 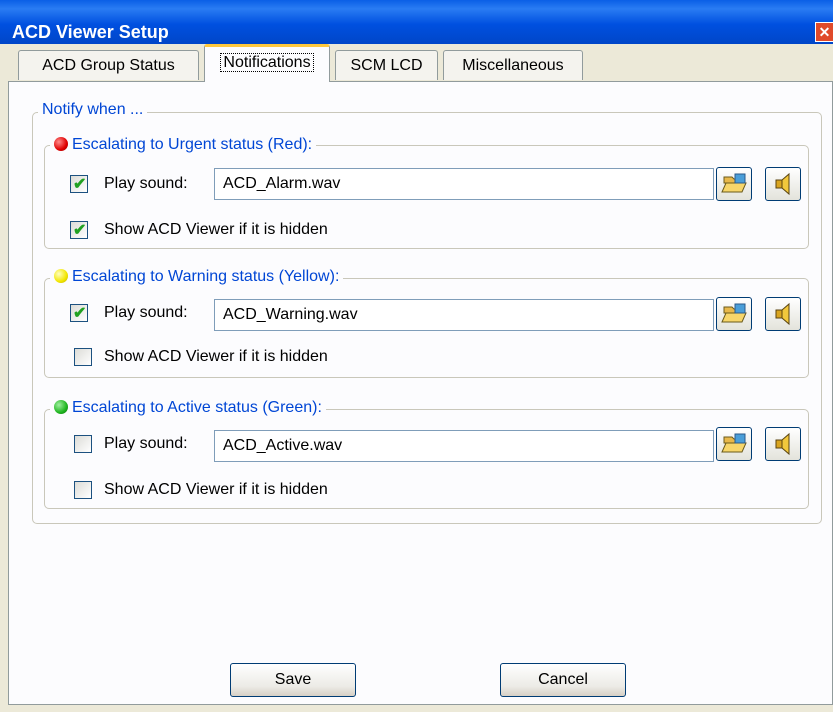 What do you see at coordinates (563, 680) in the screenshot?
I see `cancel-button: Cancel` at bounding box center [563, 680].